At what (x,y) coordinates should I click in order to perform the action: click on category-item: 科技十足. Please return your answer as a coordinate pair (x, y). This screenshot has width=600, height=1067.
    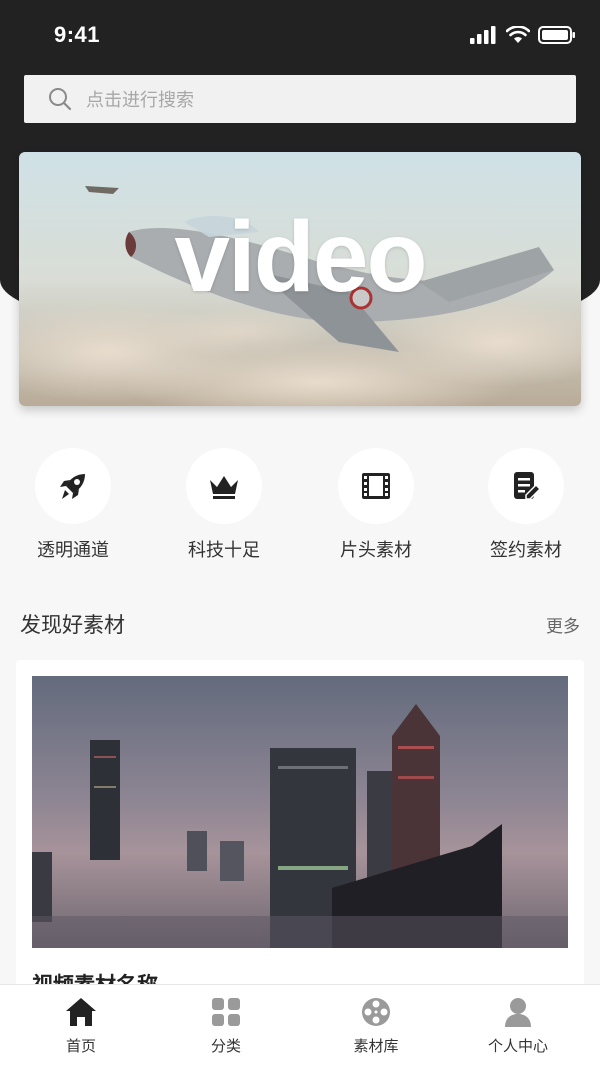
    Looking at the image, I should click on (224, 505).